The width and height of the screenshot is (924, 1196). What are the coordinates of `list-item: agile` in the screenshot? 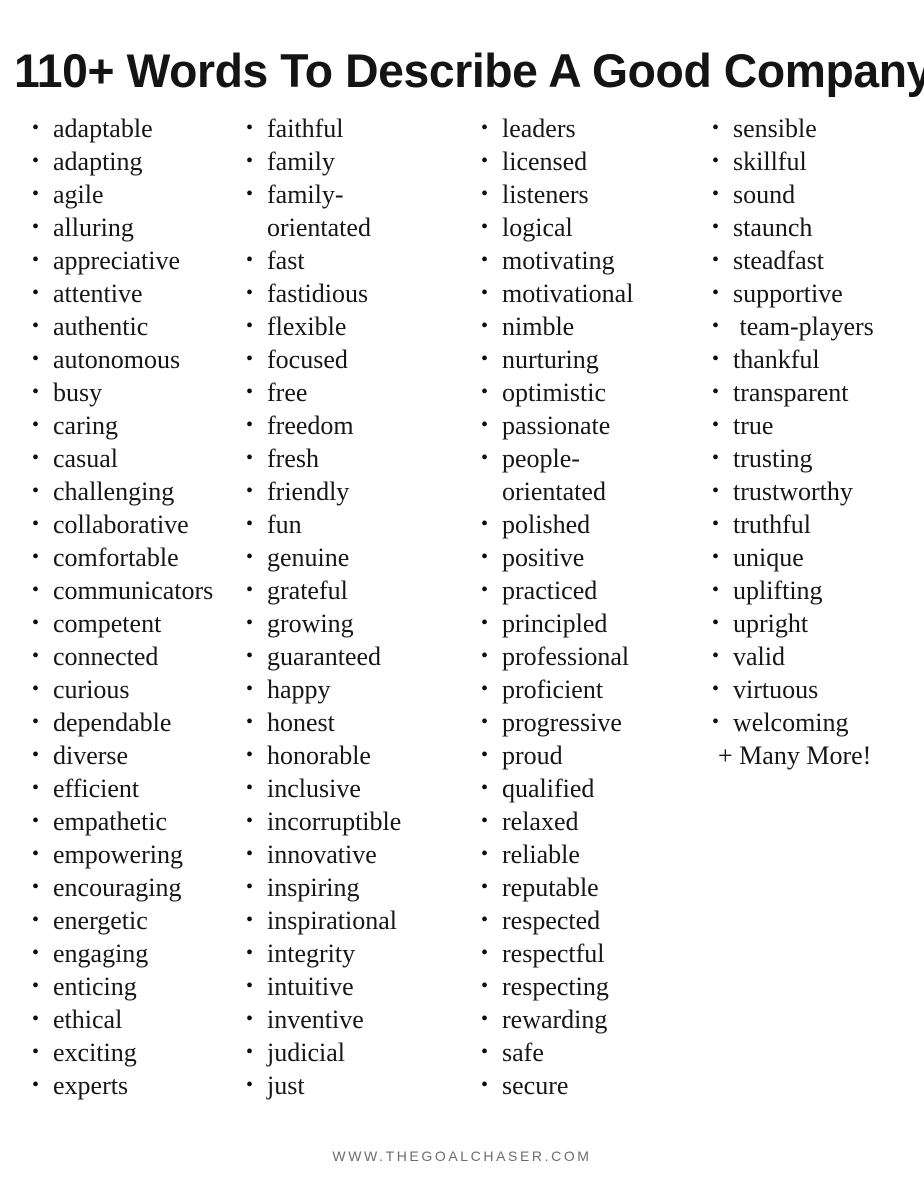 It's located at (131, 194).